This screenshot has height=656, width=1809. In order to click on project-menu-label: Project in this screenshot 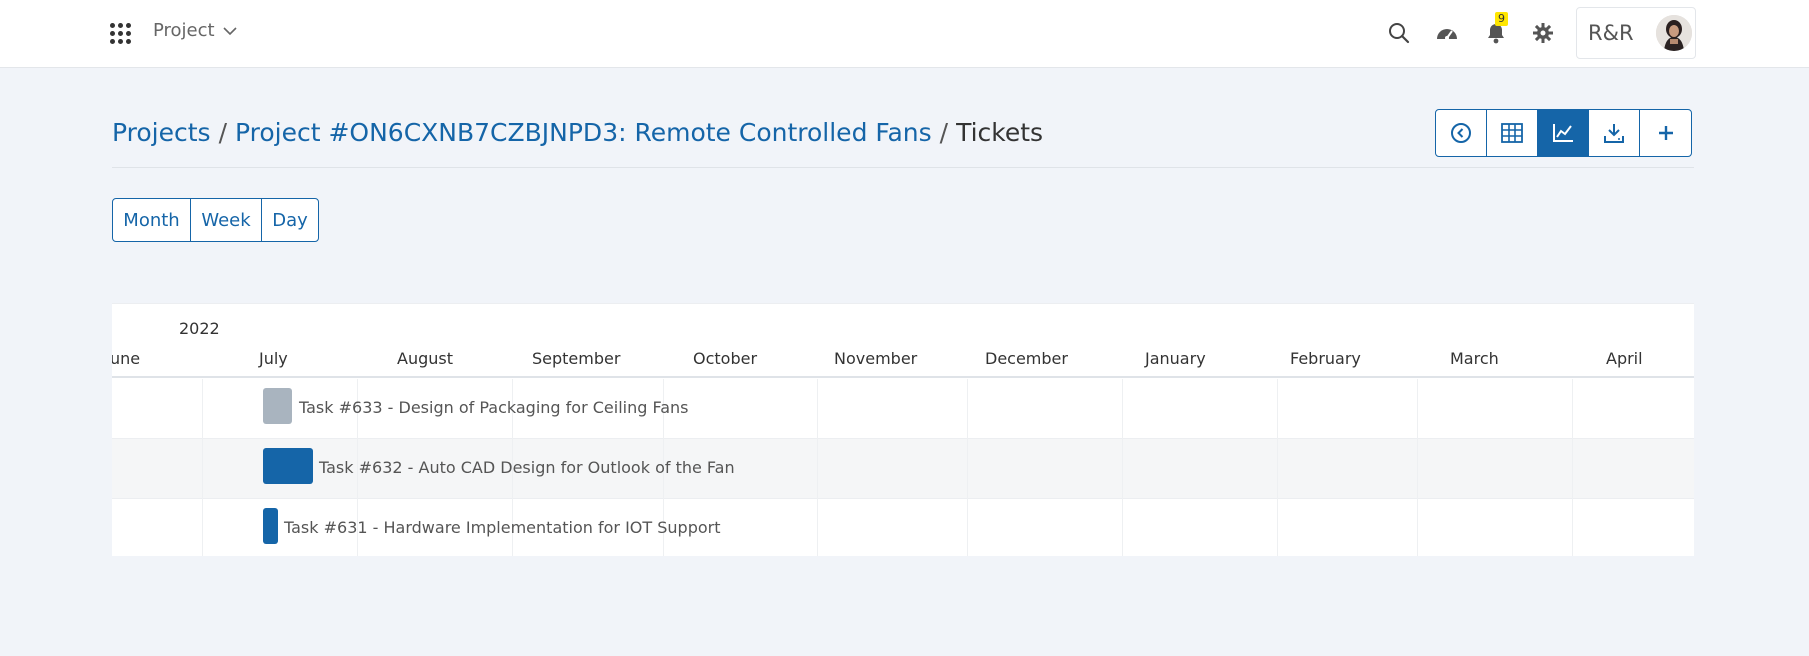, I will do `click(184, 30)`.